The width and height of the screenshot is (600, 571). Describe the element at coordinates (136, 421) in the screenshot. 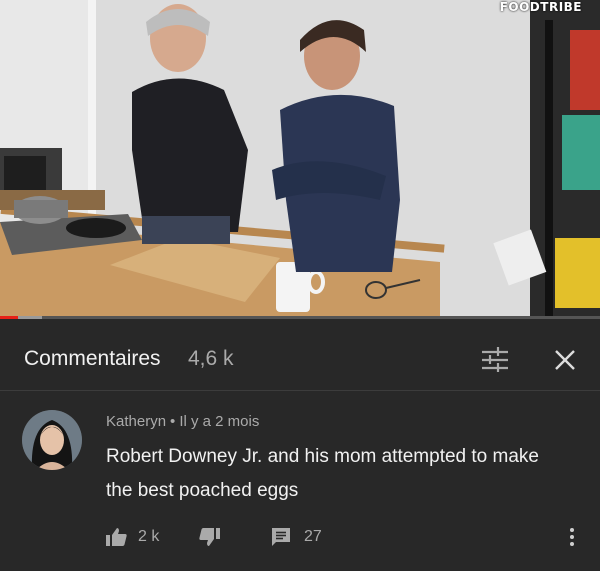

I see `comment-author: Katheryn` at that location.